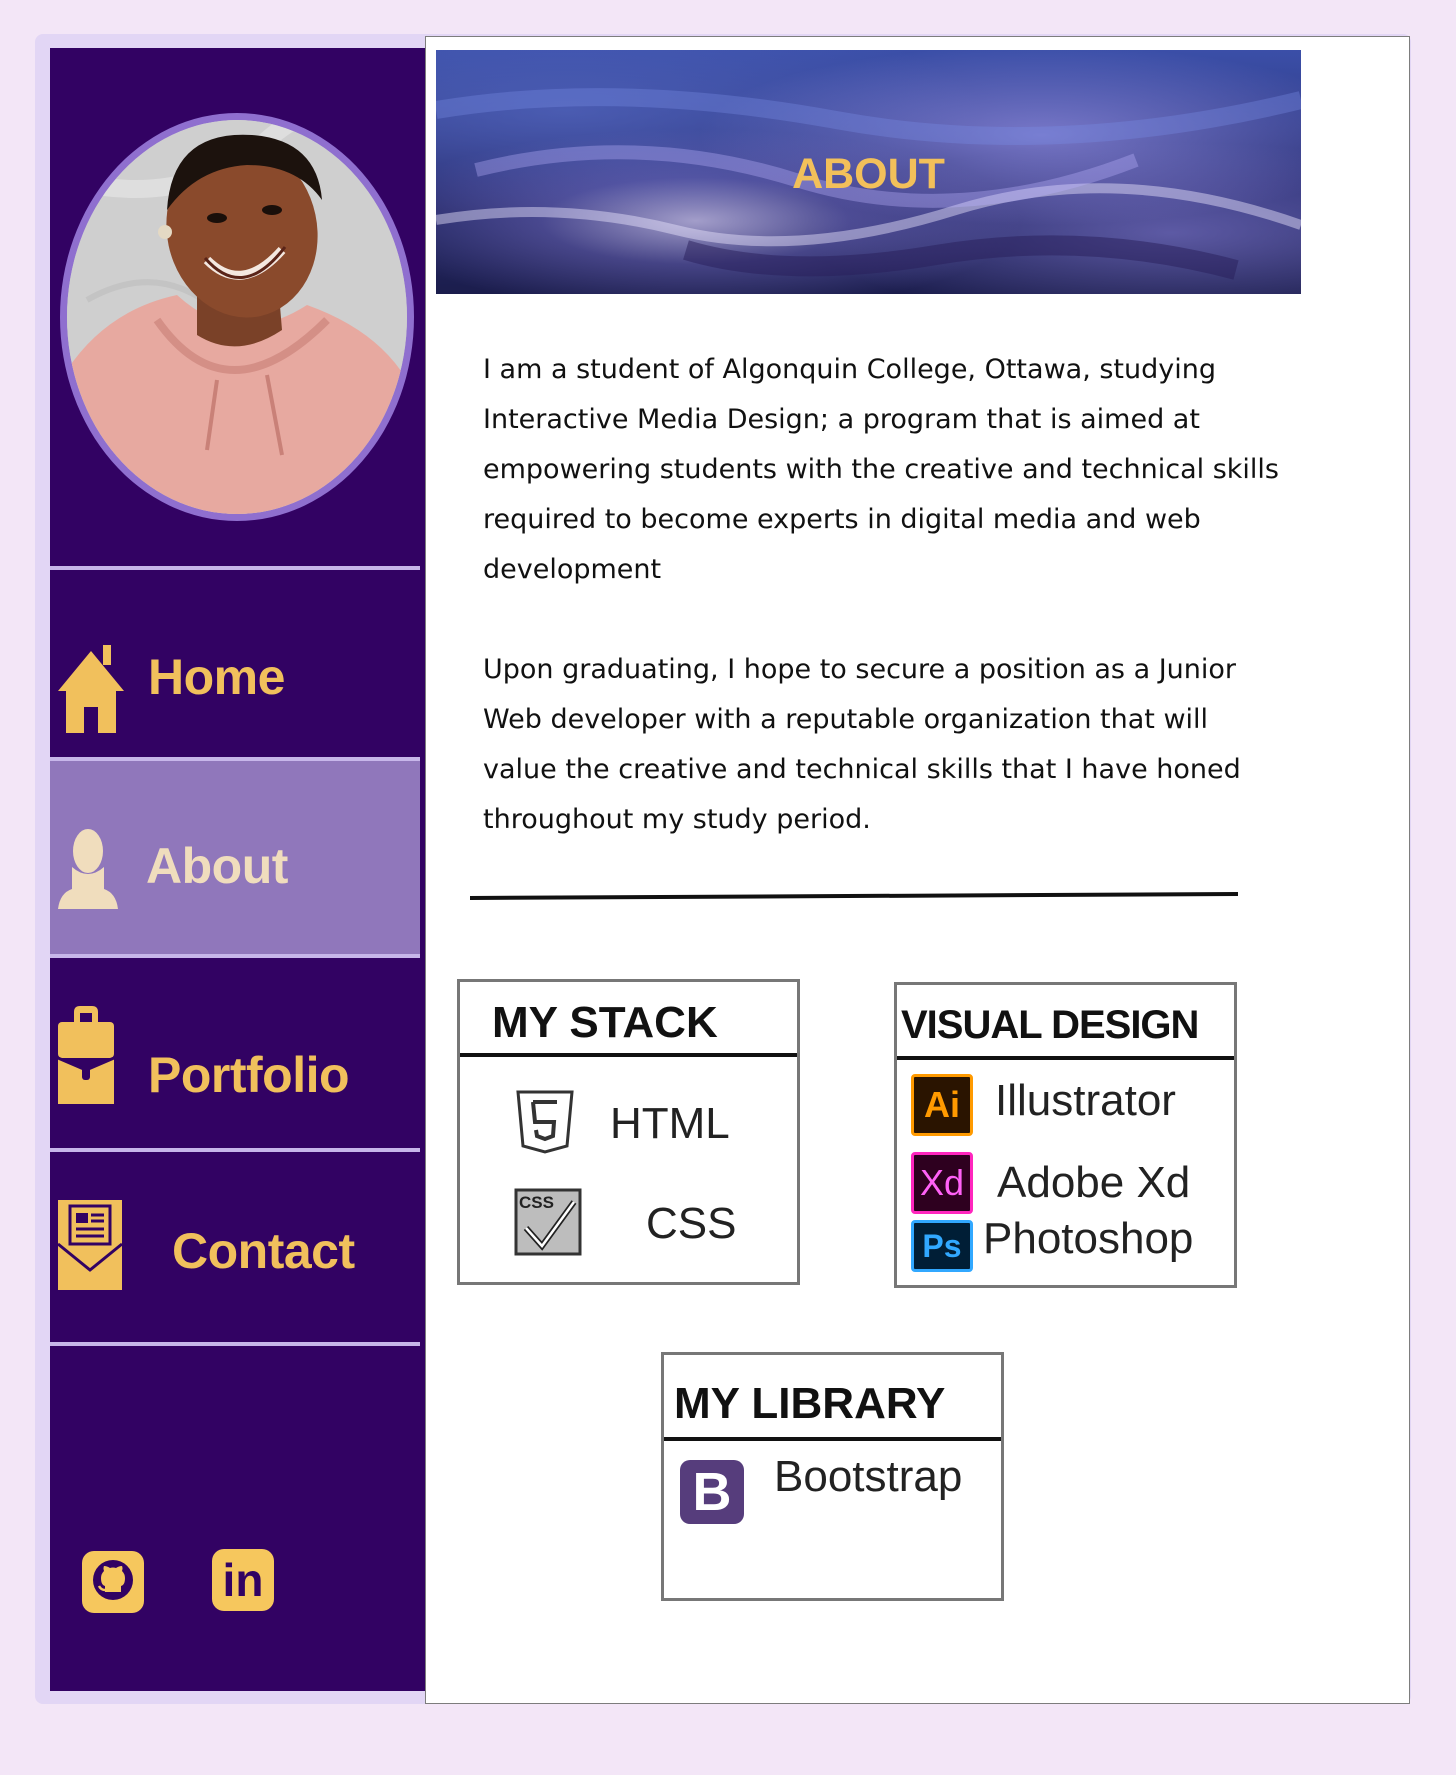 The height and width of the screenshot is (1775, 1456). What do you see at coordinates (263, 1251) in the screenshot?
I see `nav-label-contact: Contact` at bounding box center [263, 1251].